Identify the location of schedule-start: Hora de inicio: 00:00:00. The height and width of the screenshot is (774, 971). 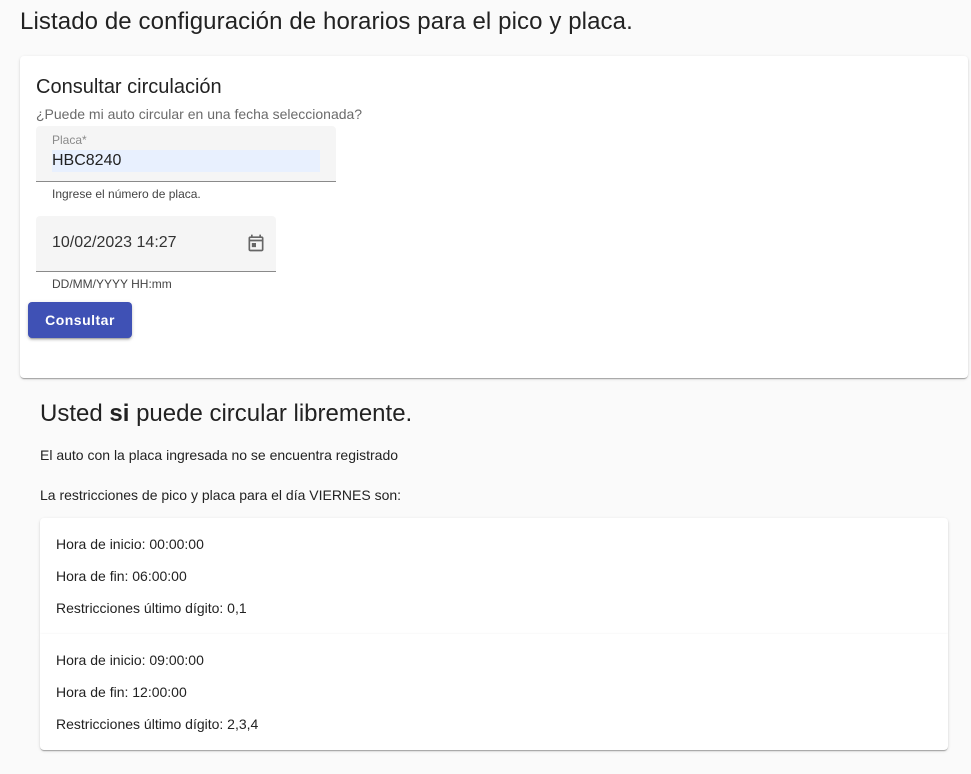
(130, 544).